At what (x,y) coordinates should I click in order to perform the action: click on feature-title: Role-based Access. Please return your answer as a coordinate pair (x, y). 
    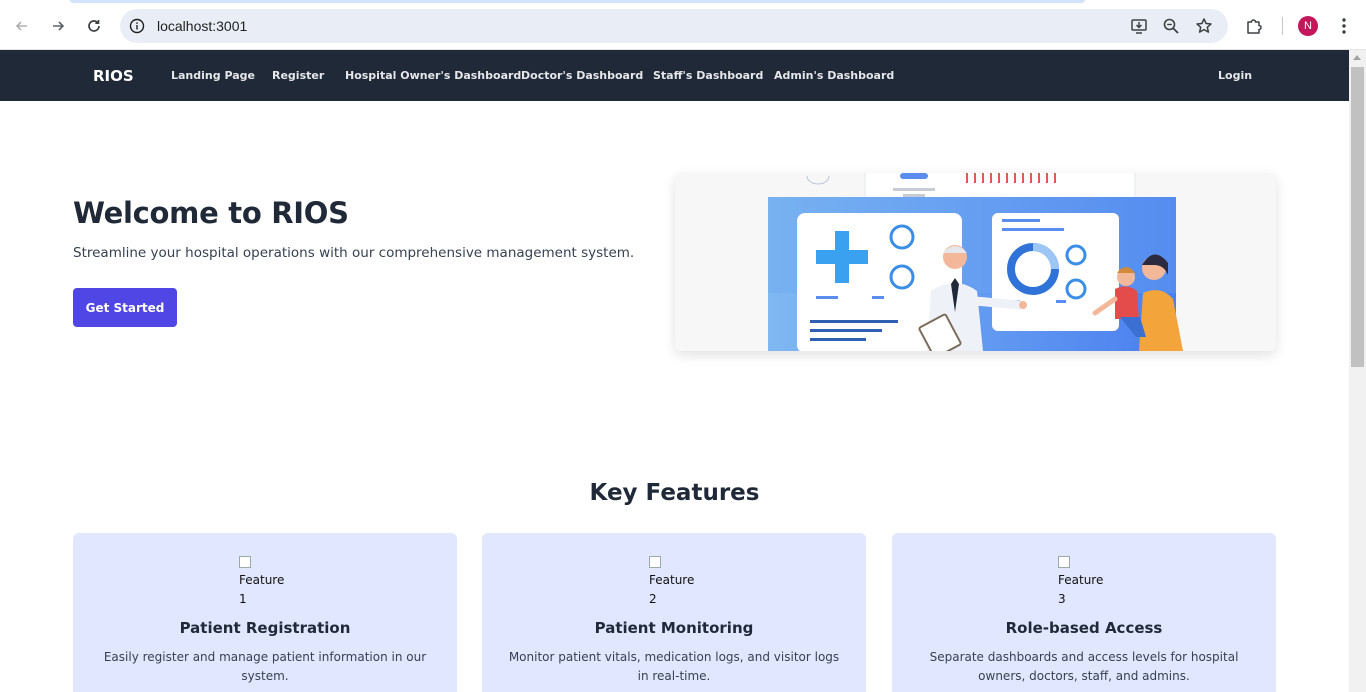
    Looking at the image, I should click on (1084, 628).